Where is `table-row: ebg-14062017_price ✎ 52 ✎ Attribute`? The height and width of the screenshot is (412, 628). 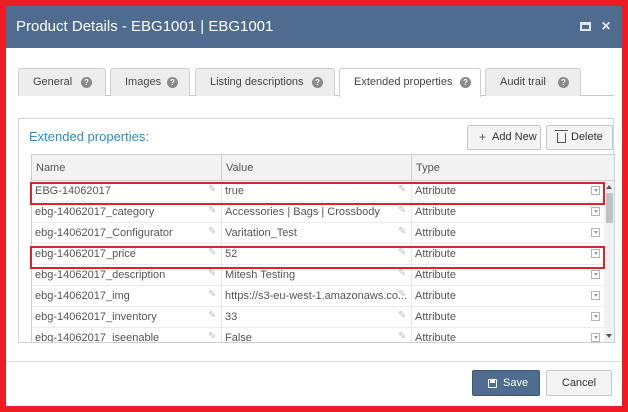 table-row: ebg-14062017_price ✎ 52 ✎ Attribute is located at coordinates (318, 254).